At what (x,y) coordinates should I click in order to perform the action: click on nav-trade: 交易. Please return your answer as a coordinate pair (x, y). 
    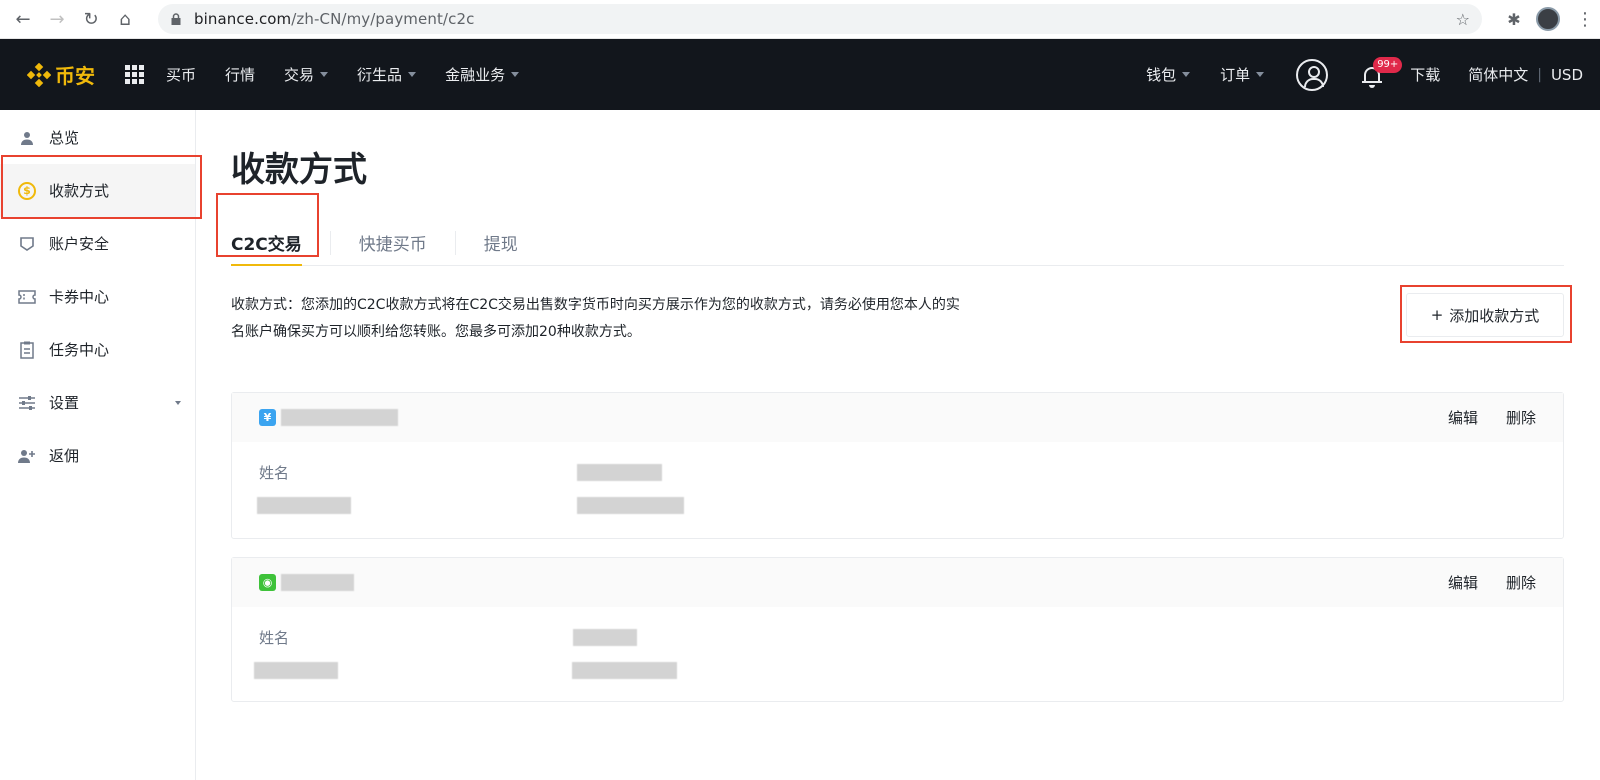
    Looking at the image, I should click on (306, 74).